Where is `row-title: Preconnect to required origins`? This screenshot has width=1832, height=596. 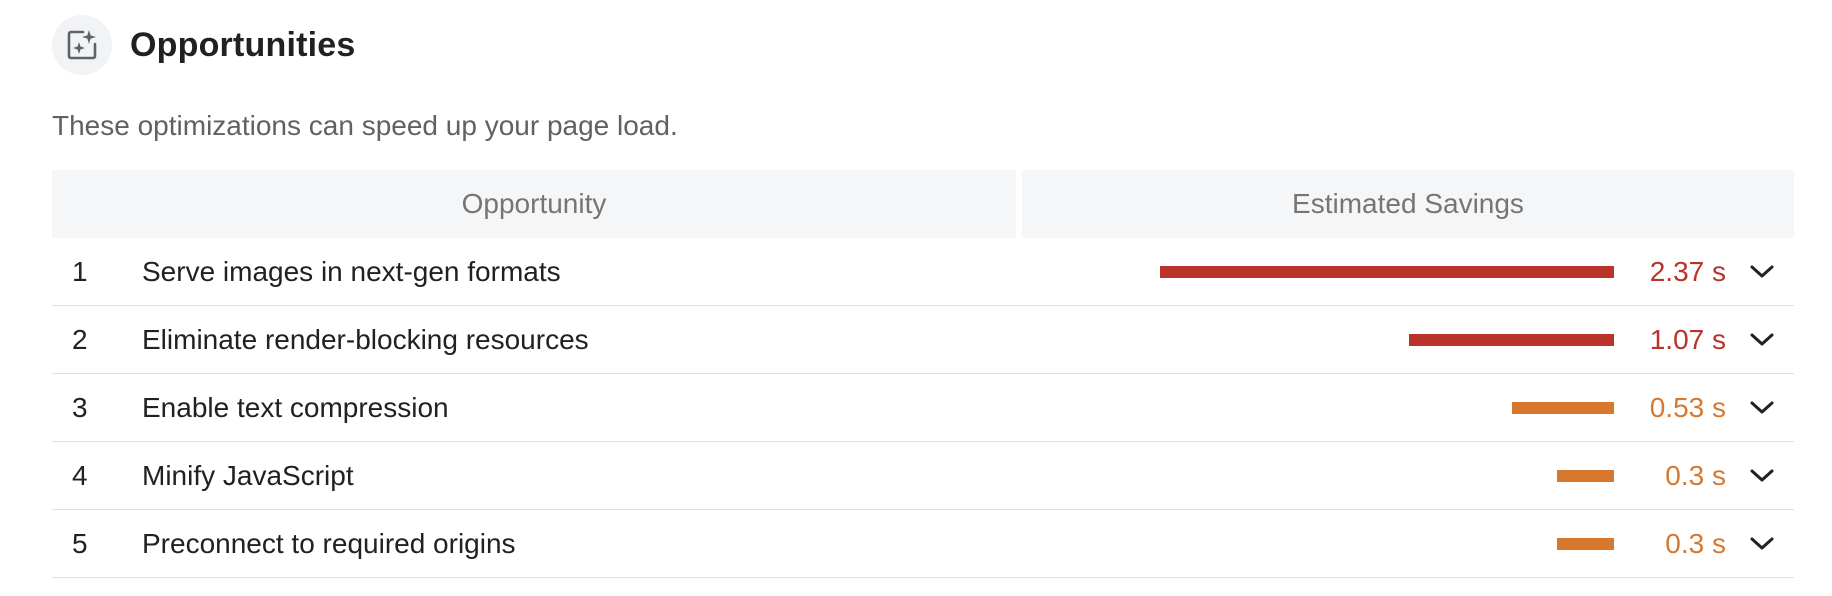
row-title: Preconnect to required origins is located at coordinates (329, 543).